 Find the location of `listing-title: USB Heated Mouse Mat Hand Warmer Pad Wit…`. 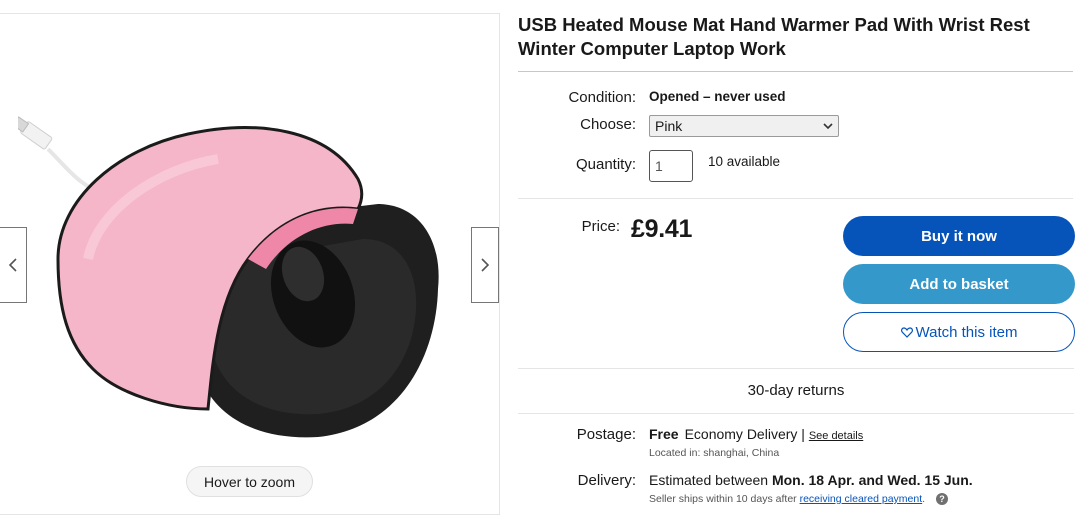

listing-title: USB Heated Mouse Mat Hand Warmer Pad Wit… is located at coordinates (774, 36).